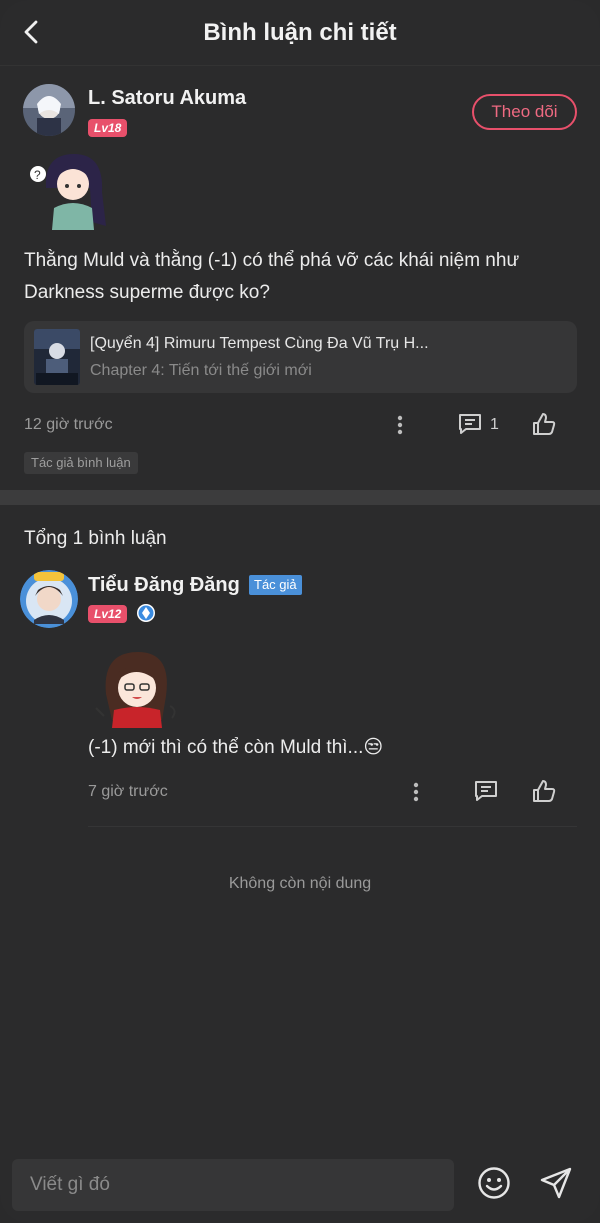 This screenshot has height=1223, width=600. Describe the element at coordinates (108, 614) in the screenshot. I see `level-badge: Lv12` at that location.